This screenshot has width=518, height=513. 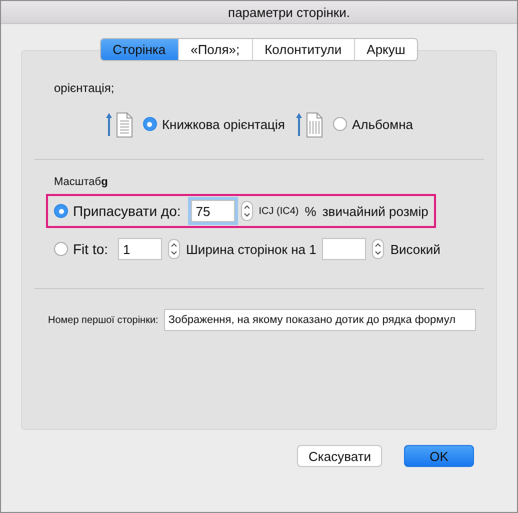 I want to click on number-field: 1, so click(x=140, y=249).